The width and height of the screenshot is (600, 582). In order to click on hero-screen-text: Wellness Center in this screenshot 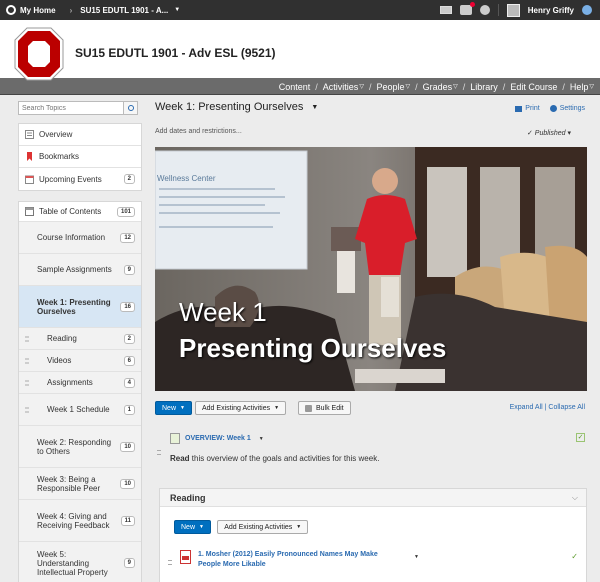, I will do `click(186, 178)`.